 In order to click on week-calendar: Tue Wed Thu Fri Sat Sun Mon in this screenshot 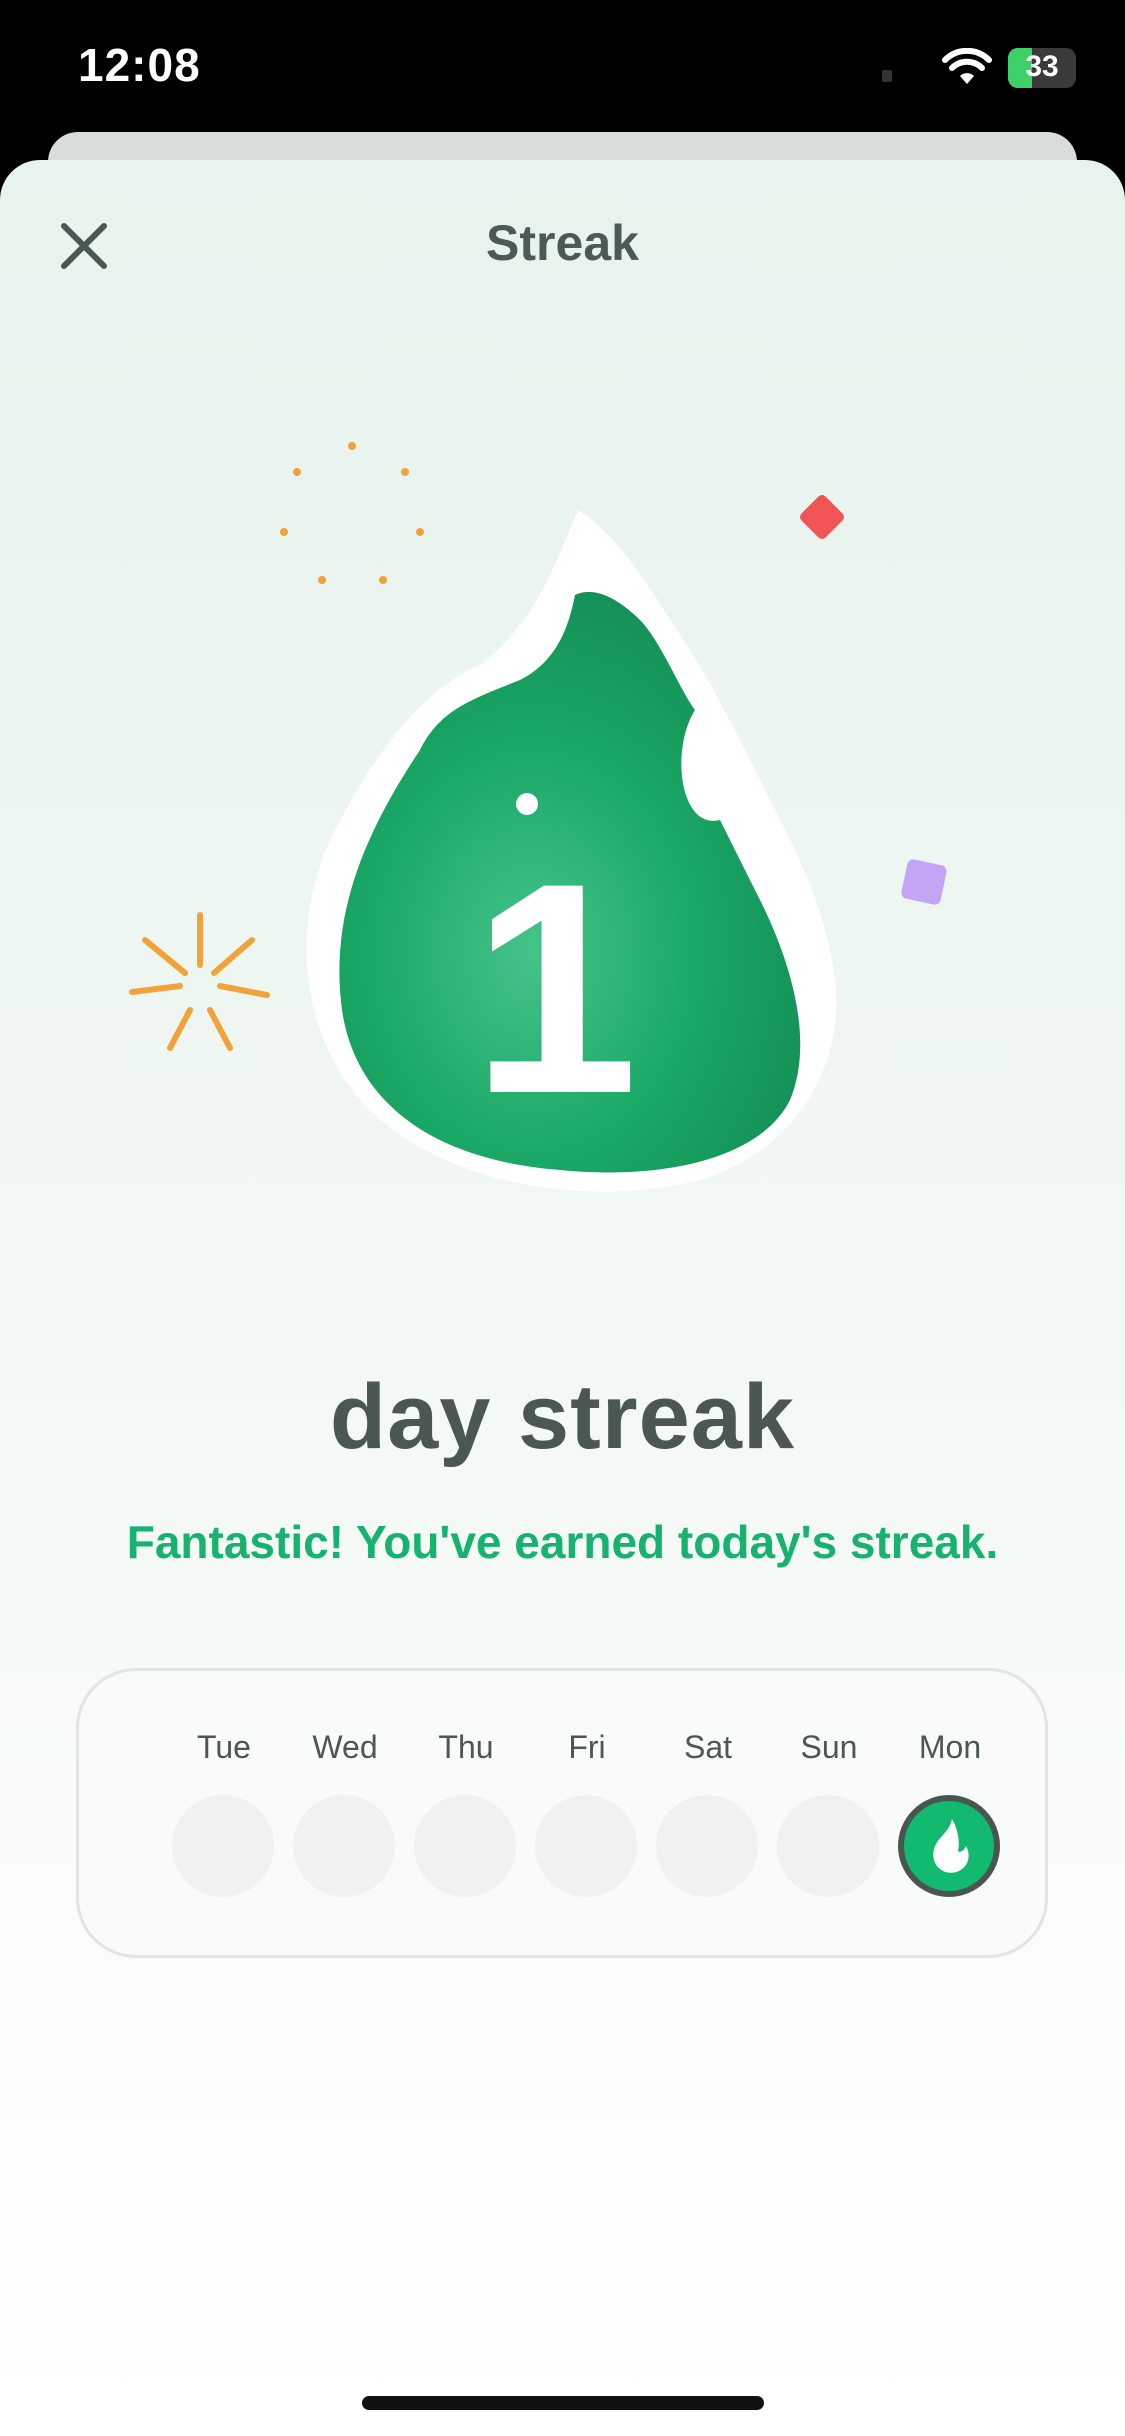, I will do `click(562, 1813)`.